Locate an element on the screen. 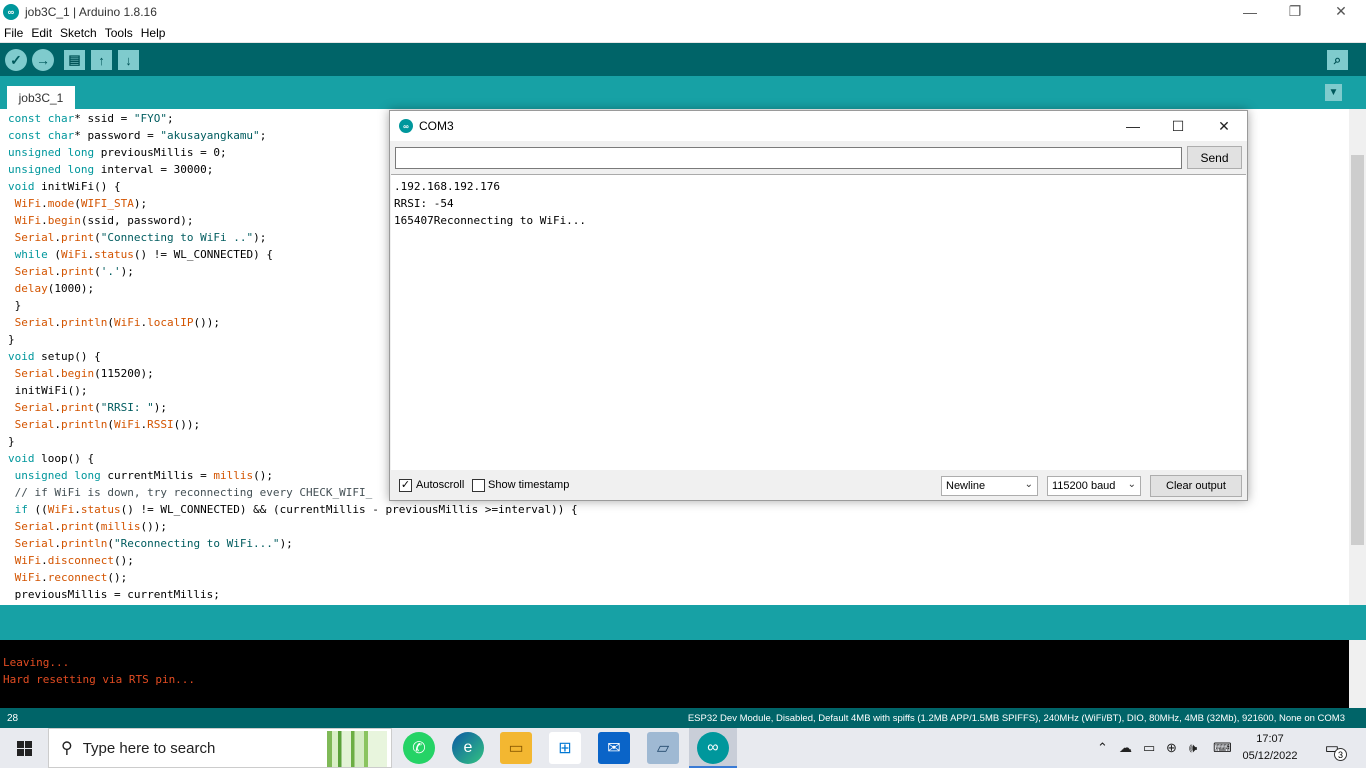  close-button: ✕ is located at coordinates (1341, 11).